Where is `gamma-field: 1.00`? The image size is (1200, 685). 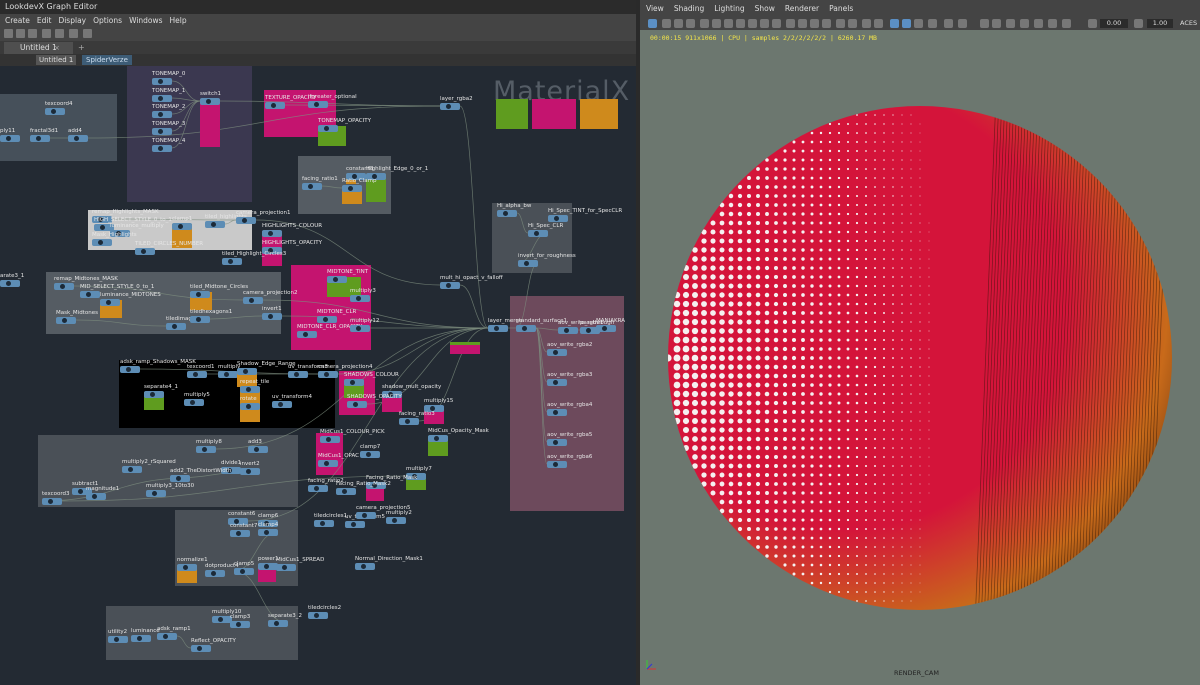
gamma-field: 1.00 is located at coordinates (1160, 23).